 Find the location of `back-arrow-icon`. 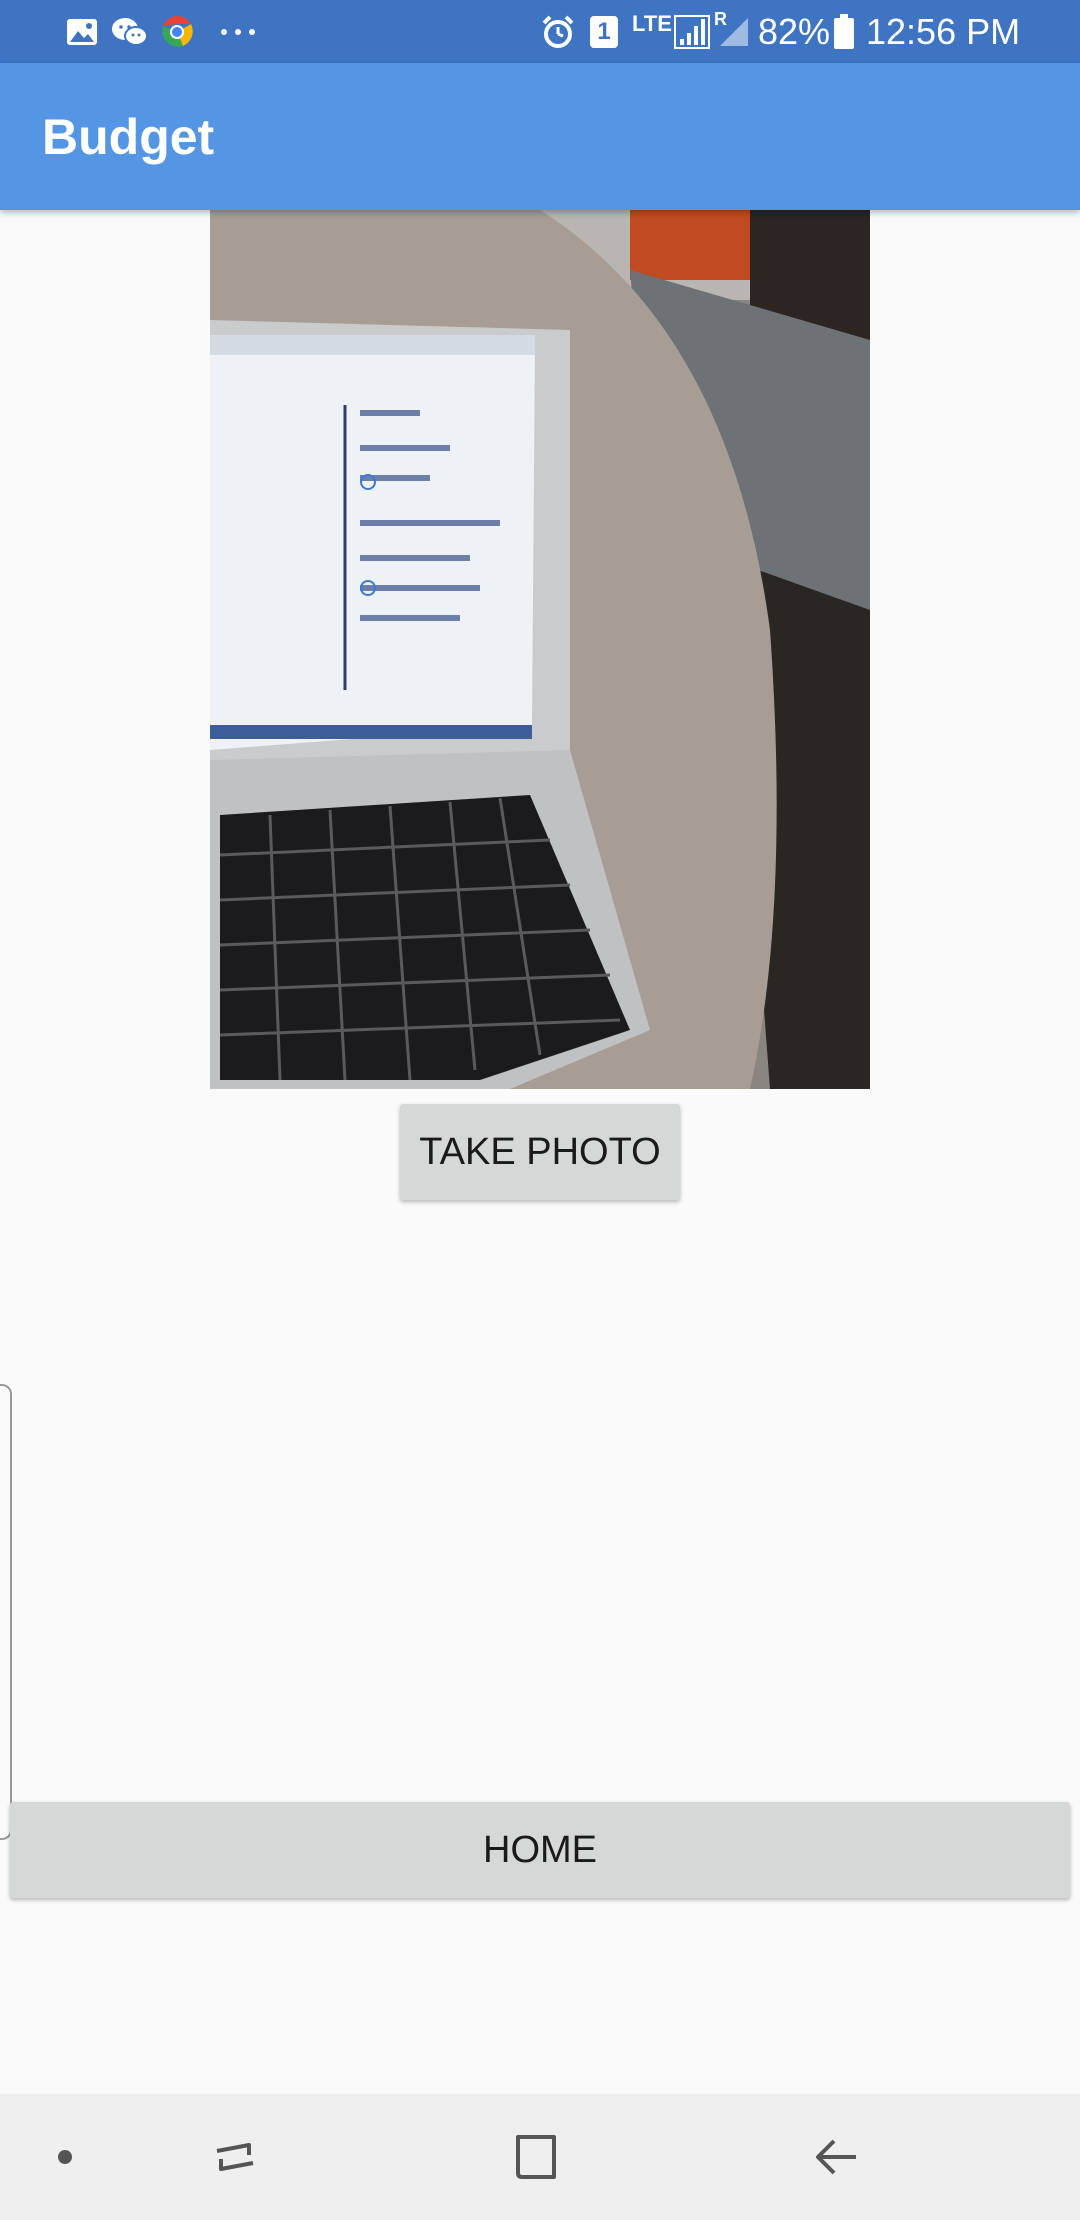

back-arrow-icon is located at coordinates (836, 2157).